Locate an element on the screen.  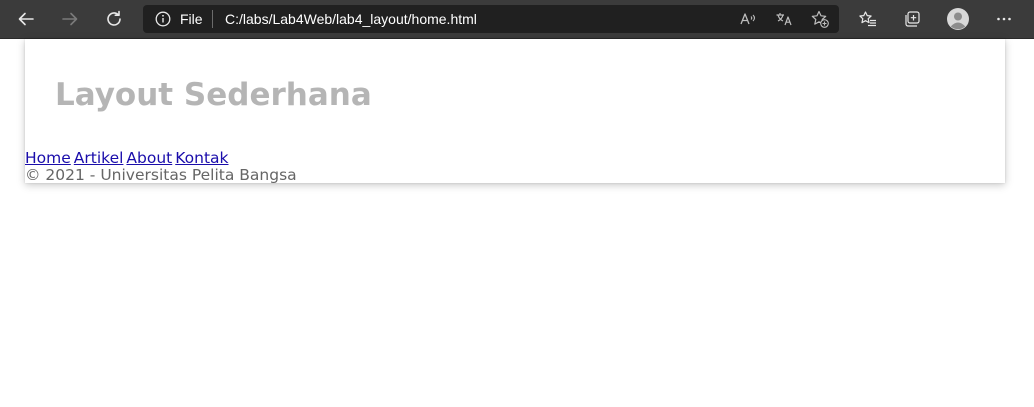
info-icon is located at coordinates (163, 19).